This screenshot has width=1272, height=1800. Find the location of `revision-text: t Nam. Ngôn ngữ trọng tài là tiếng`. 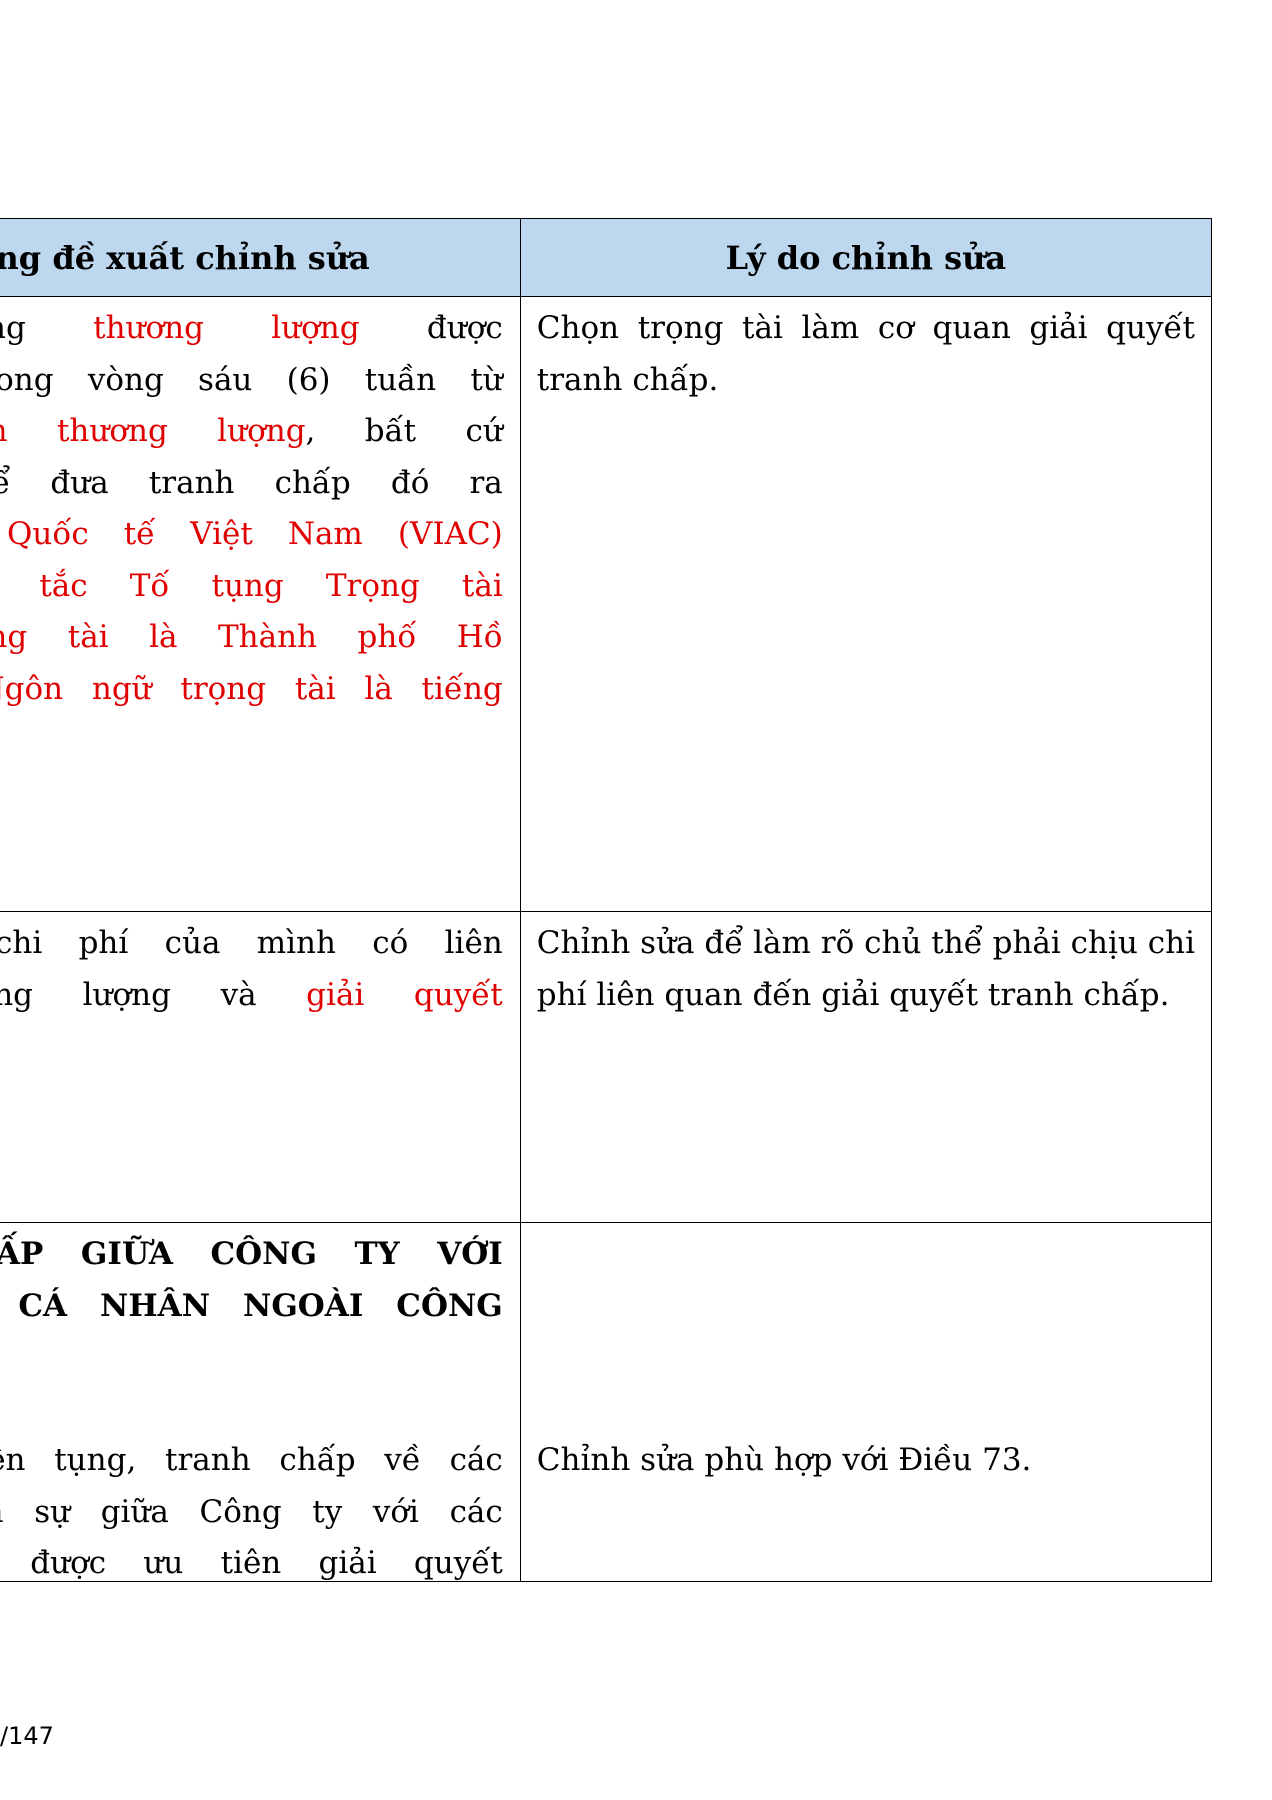

revision-text: t Nam. Ngôn ngữ trọng tài là tiếng is located at coordinates (251, 688).